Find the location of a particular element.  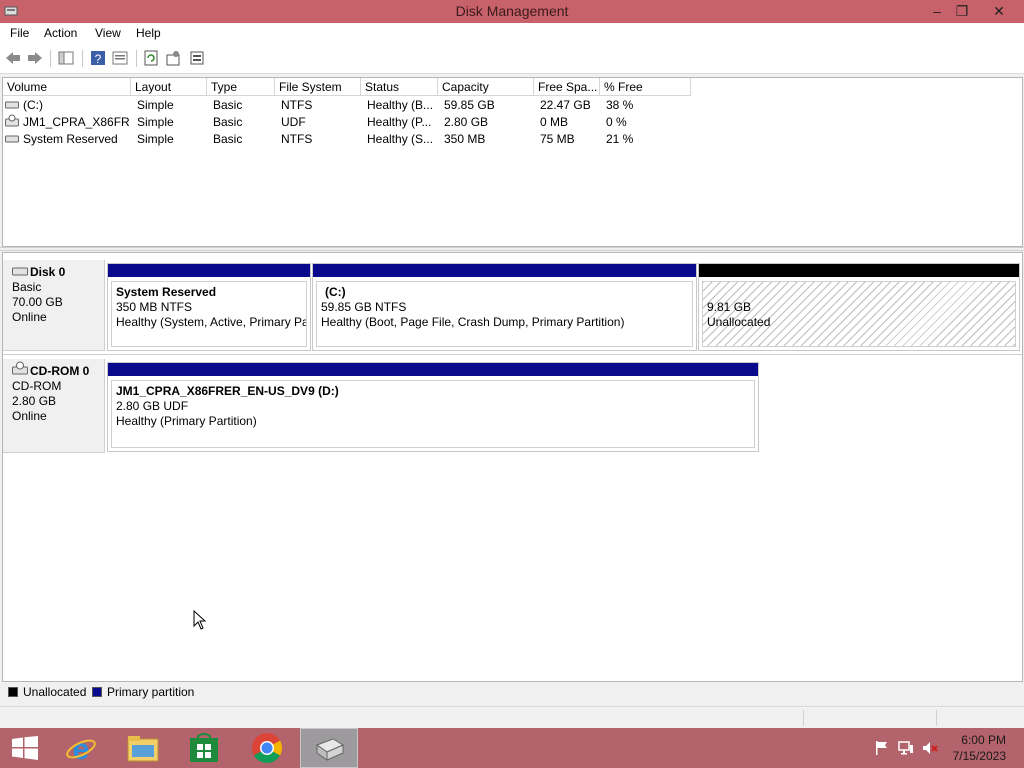

partition-size: 350 MB NTFS is located at coordinates (154, 307).